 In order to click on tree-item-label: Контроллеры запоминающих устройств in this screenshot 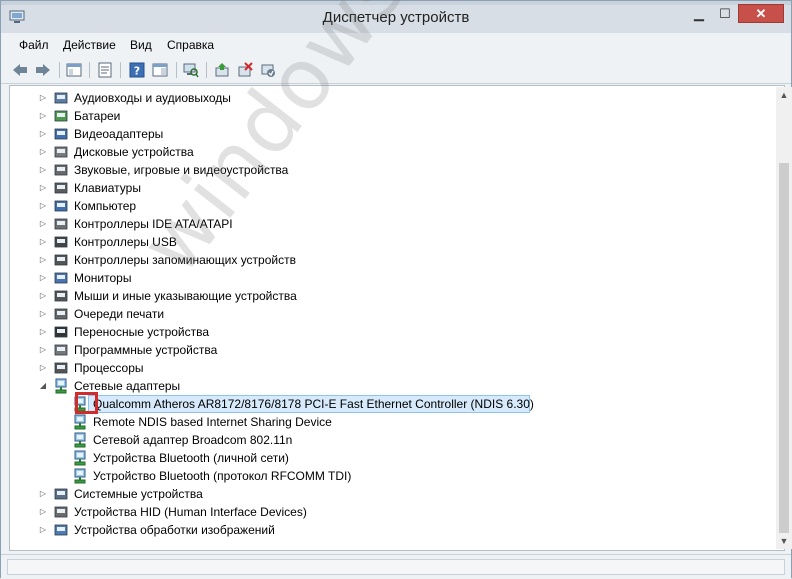, I will do `click(185, 260)`.